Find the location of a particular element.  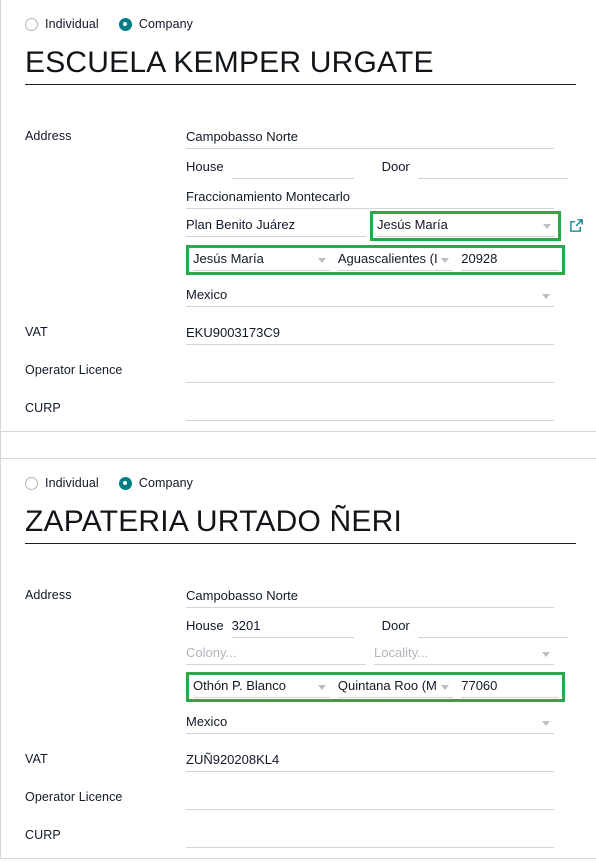

radio-option-company-1: Company is located at coordinates (156, 24).